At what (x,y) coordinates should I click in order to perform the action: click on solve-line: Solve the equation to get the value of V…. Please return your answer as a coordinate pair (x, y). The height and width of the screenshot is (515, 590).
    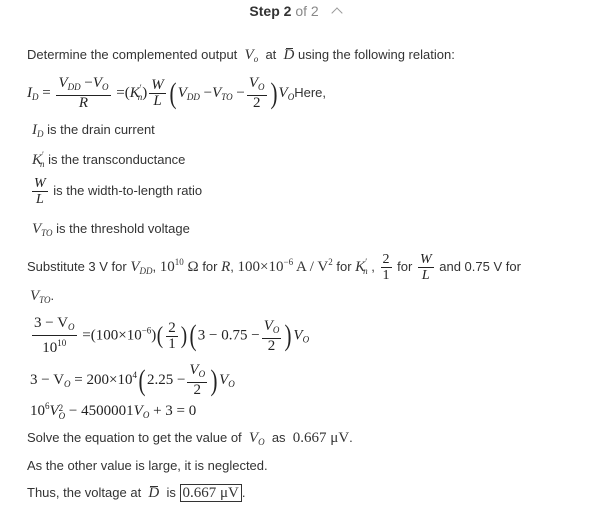
    Looking at the image, I should click on (190, 438).